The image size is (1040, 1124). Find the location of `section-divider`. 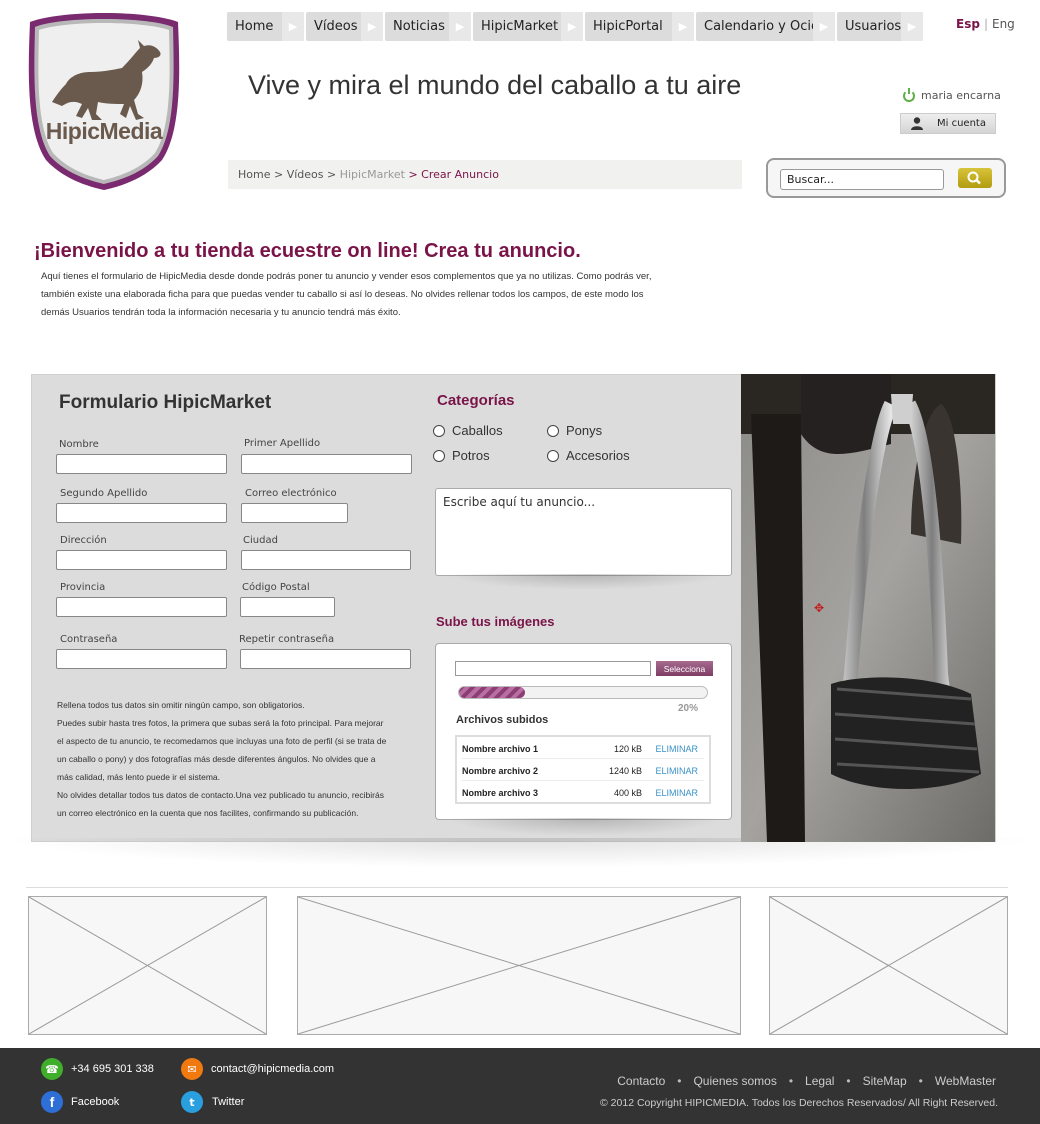

section-divider is located at coordinates (517, 887).